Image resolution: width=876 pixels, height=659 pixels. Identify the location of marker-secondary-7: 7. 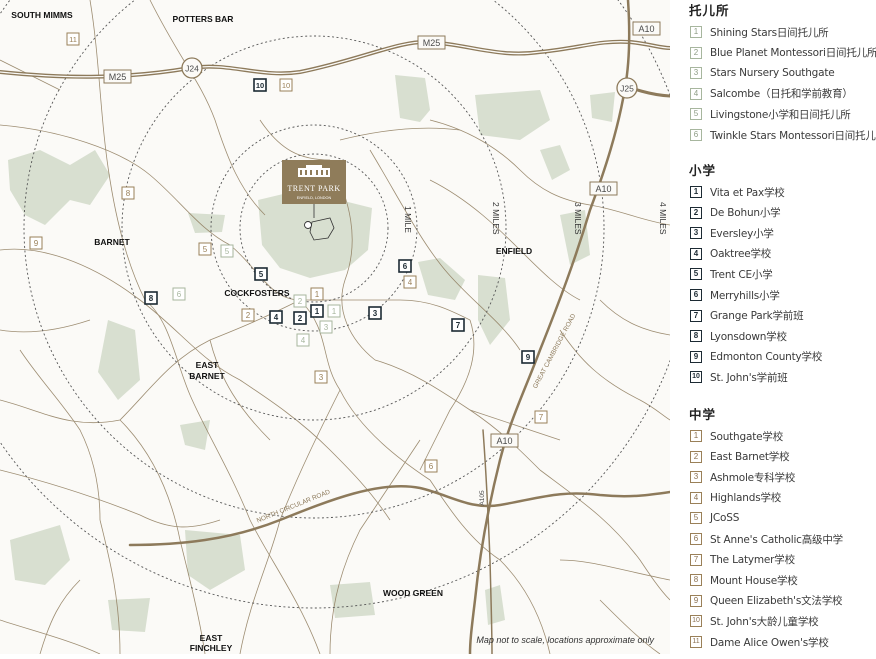
(541, 417).